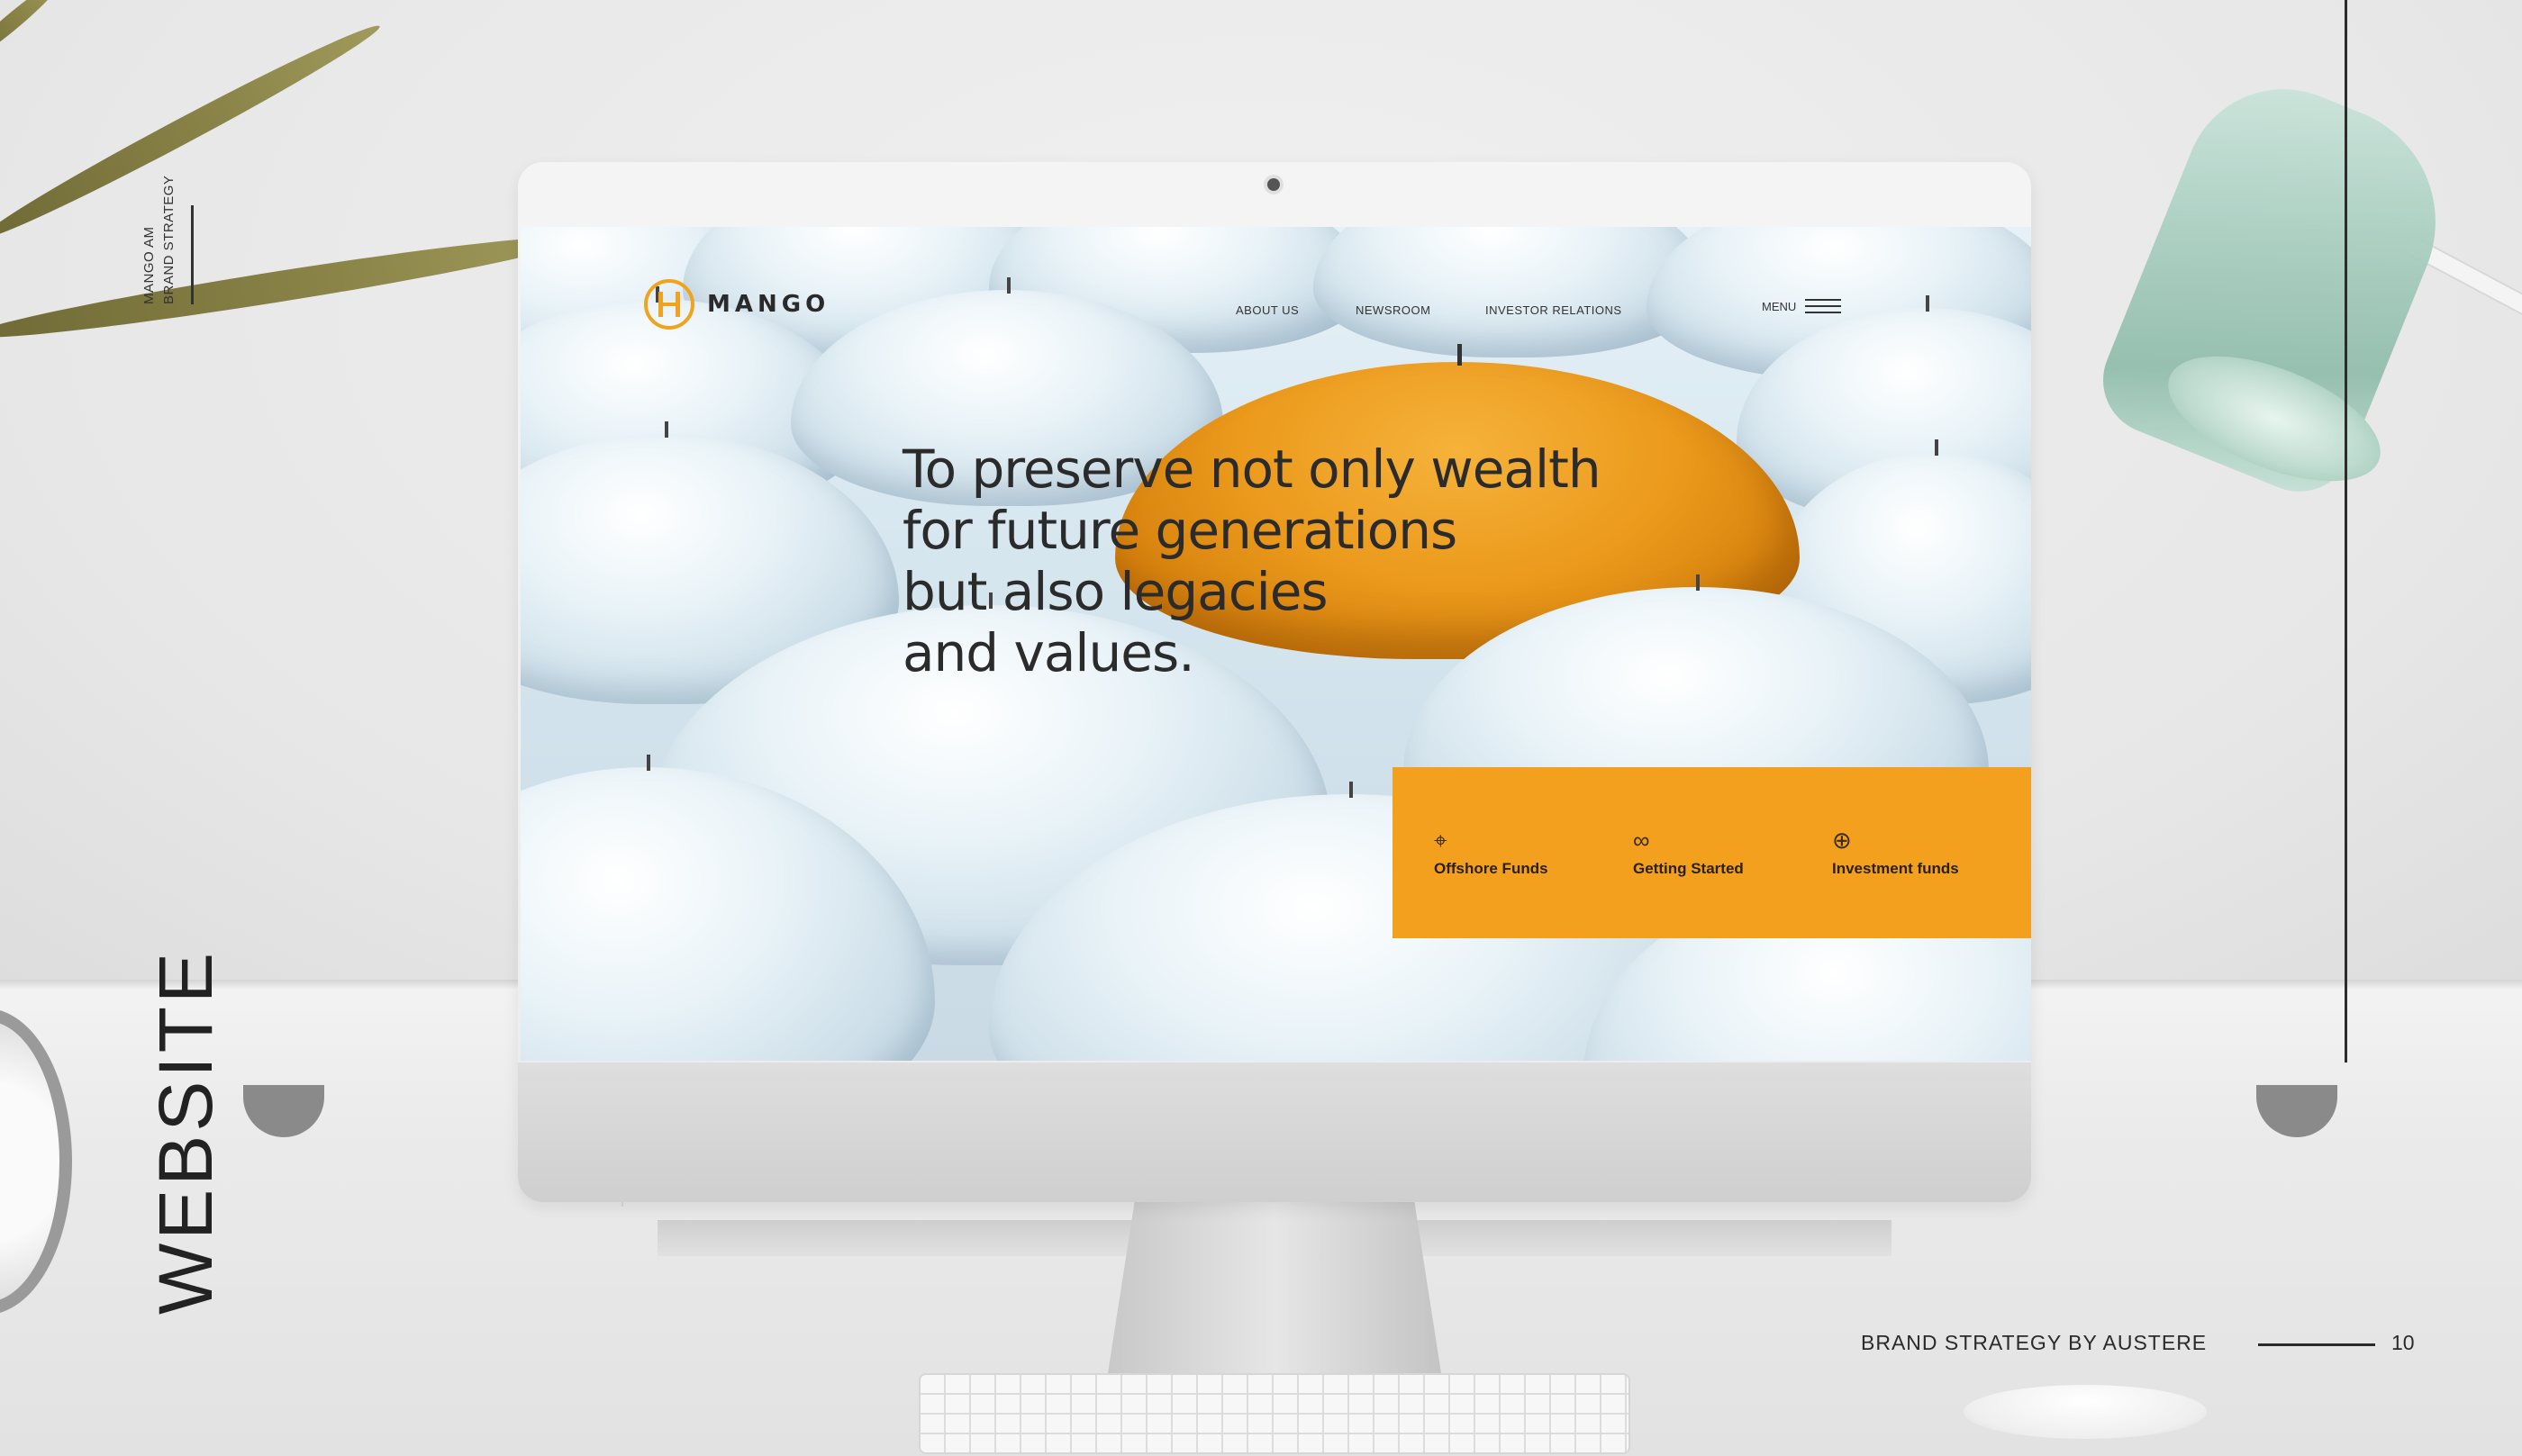 The width and height of the screenshot is (2522, 1456). What do you see at coordinates (1116, 591) in the screenshot?
I see `hero-line: but also legacies` at bounding box center [1116, 591].